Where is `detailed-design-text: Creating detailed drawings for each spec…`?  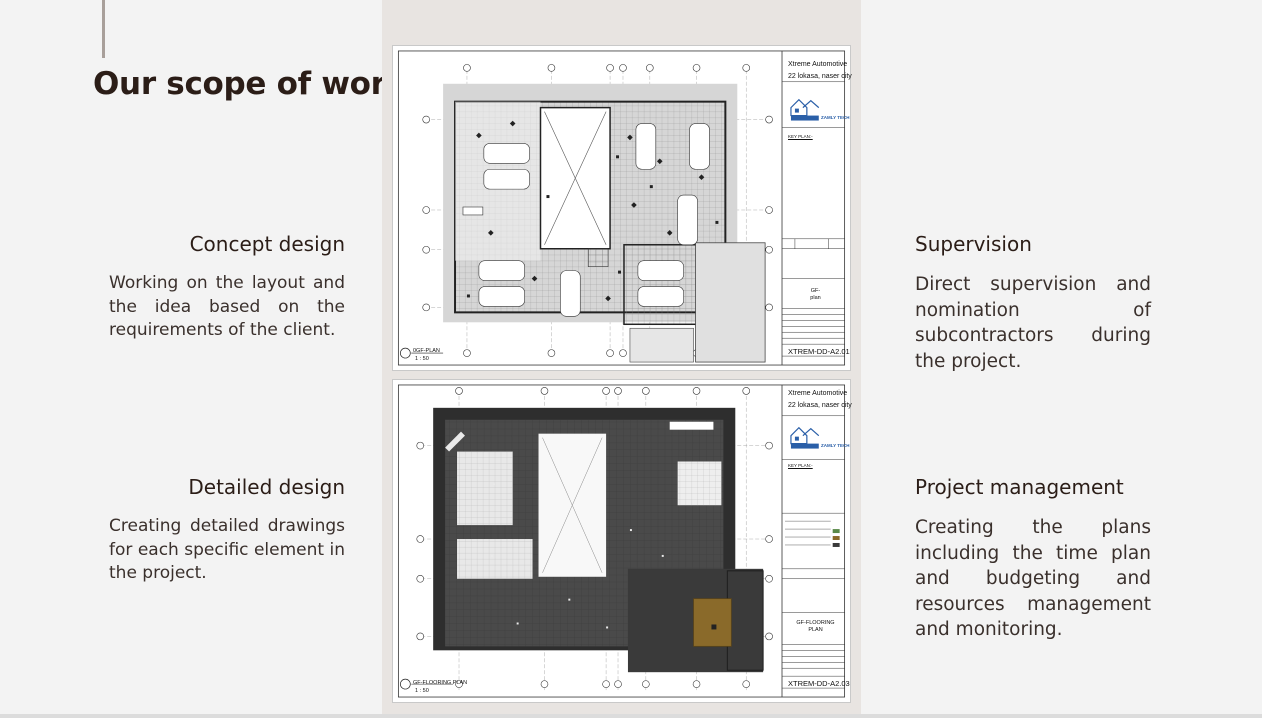 detailed-design-text: Creating detailed drawings for each spec… is located at coordinates (227, 549).